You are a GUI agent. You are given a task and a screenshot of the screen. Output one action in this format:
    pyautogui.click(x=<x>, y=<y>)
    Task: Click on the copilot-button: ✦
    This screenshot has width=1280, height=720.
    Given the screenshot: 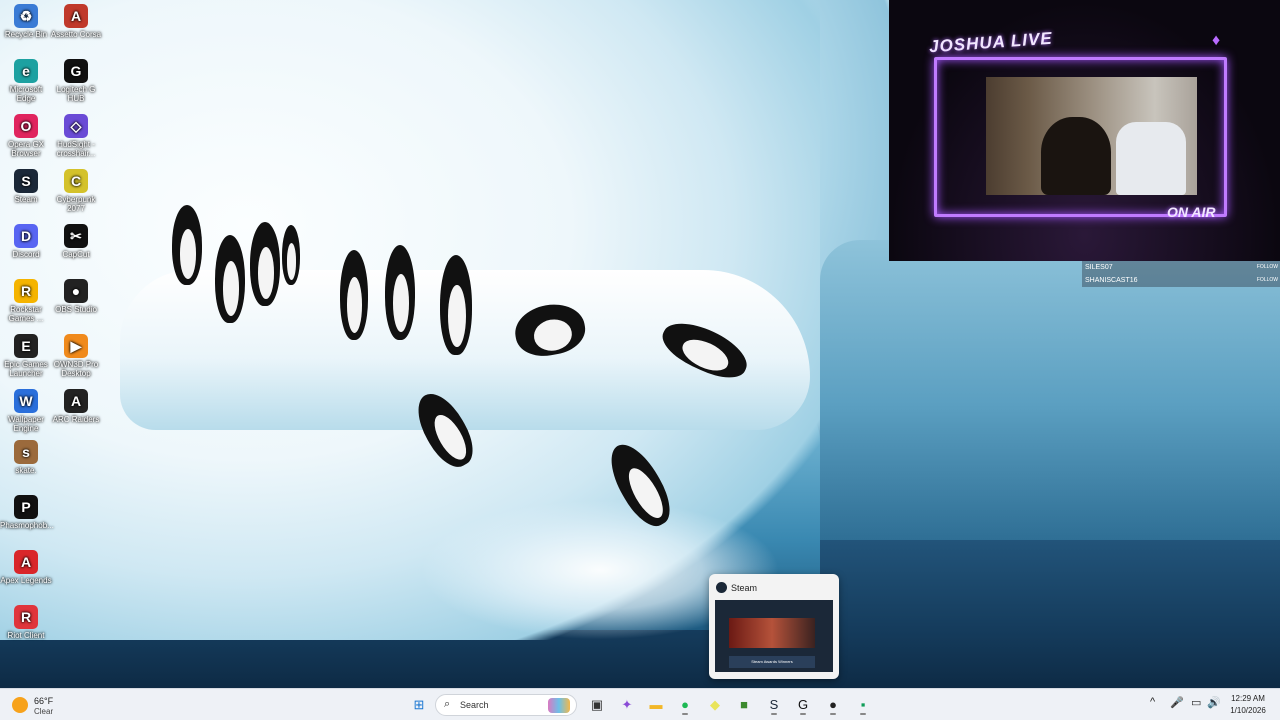 What is the action you would take?
    pyautogui.click(x=627, y=705)
    